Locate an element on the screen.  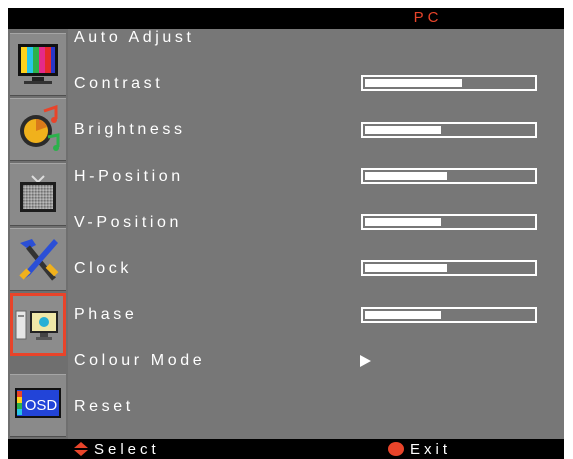
sidebar-item-display is located at coordinates (38, 194).